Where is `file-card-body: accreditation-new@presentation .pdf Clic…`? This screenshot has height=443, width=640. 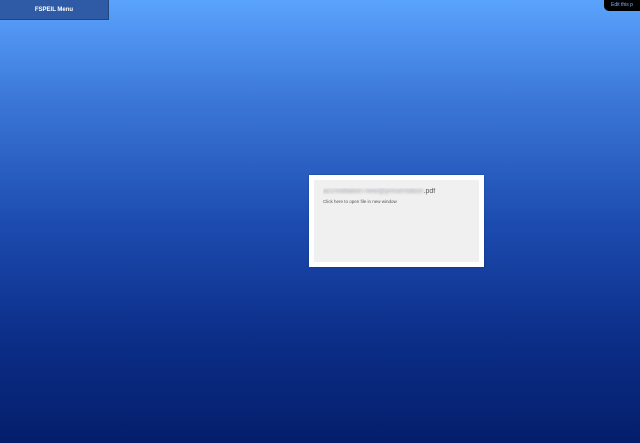
file-card-body: accreditation-new@presentation .pdf Clic… is located at coordinates (396, 221).